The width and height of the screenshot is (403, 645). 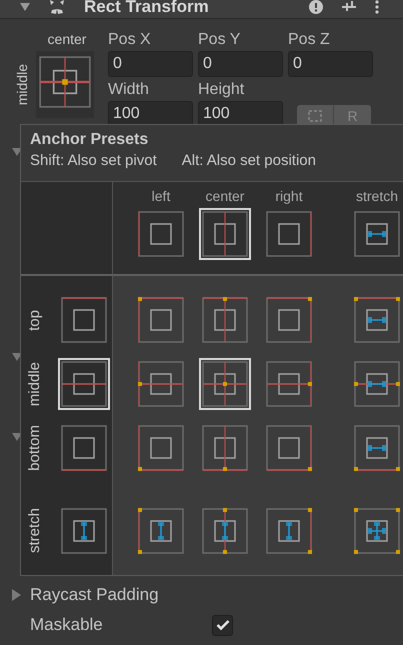 I want to click on column-label: stretch, so click(x=377, y=197).